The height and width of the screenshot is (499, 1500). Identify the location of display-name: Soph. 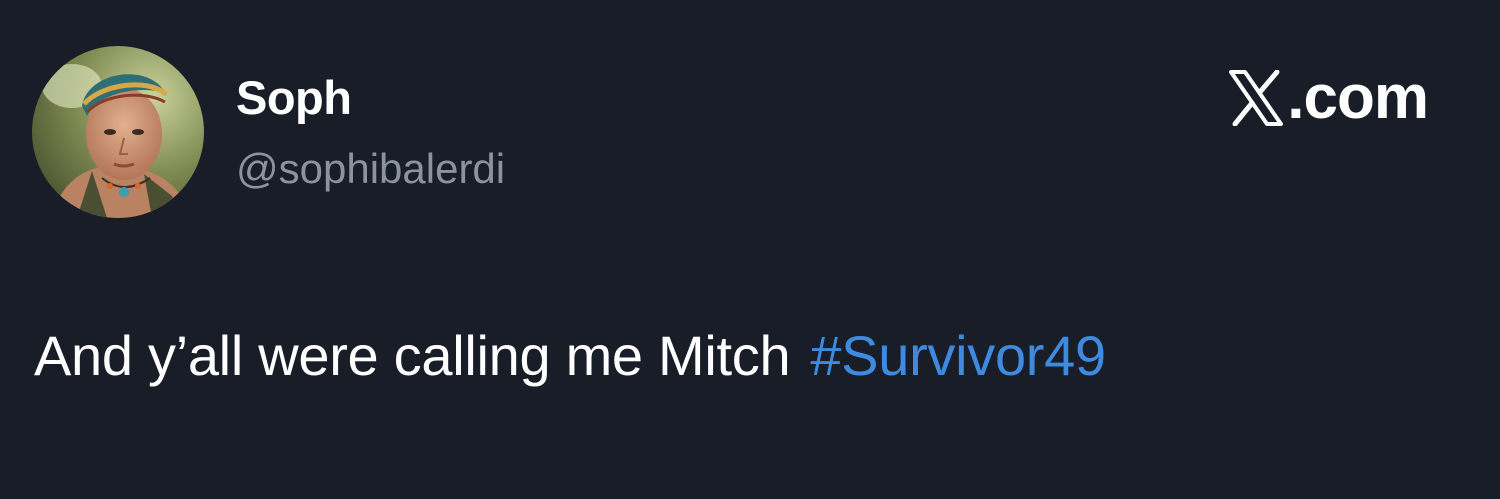
(294, 98).